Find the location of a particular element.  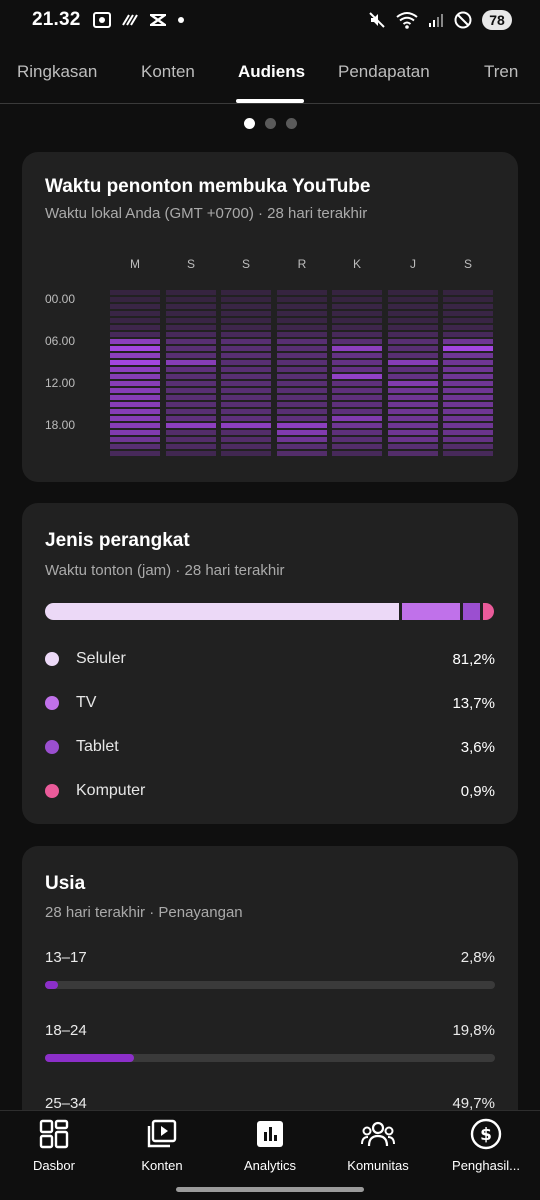

device-value: 0,9% is located at coordinates (477, 791).